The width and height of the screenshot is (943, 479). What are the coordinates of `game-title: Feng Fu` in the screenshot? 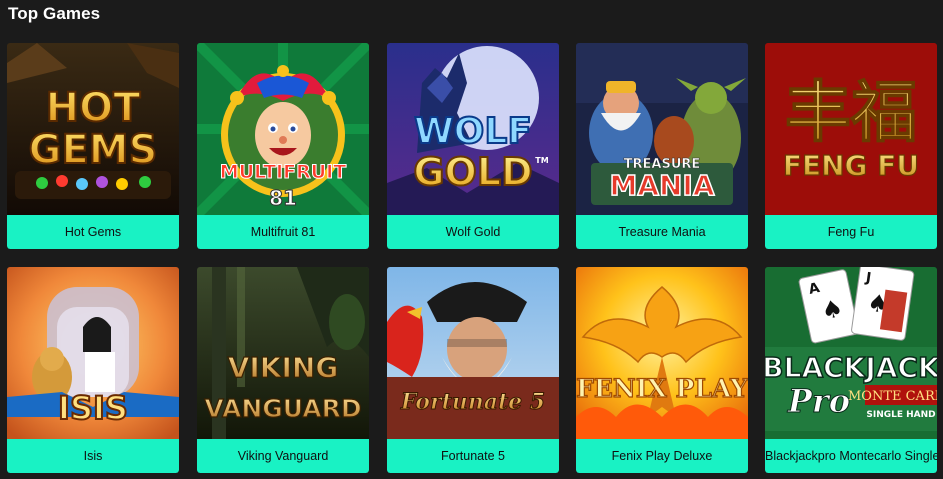 It's located at (851, 232).